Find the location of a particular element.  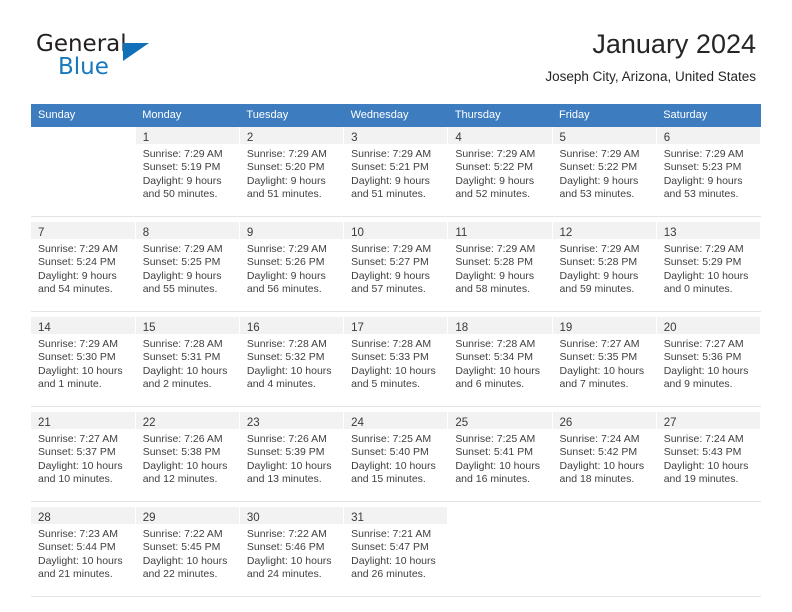

daylight-text-line2: and 0 minutes. is located at coordinates (698, 289).